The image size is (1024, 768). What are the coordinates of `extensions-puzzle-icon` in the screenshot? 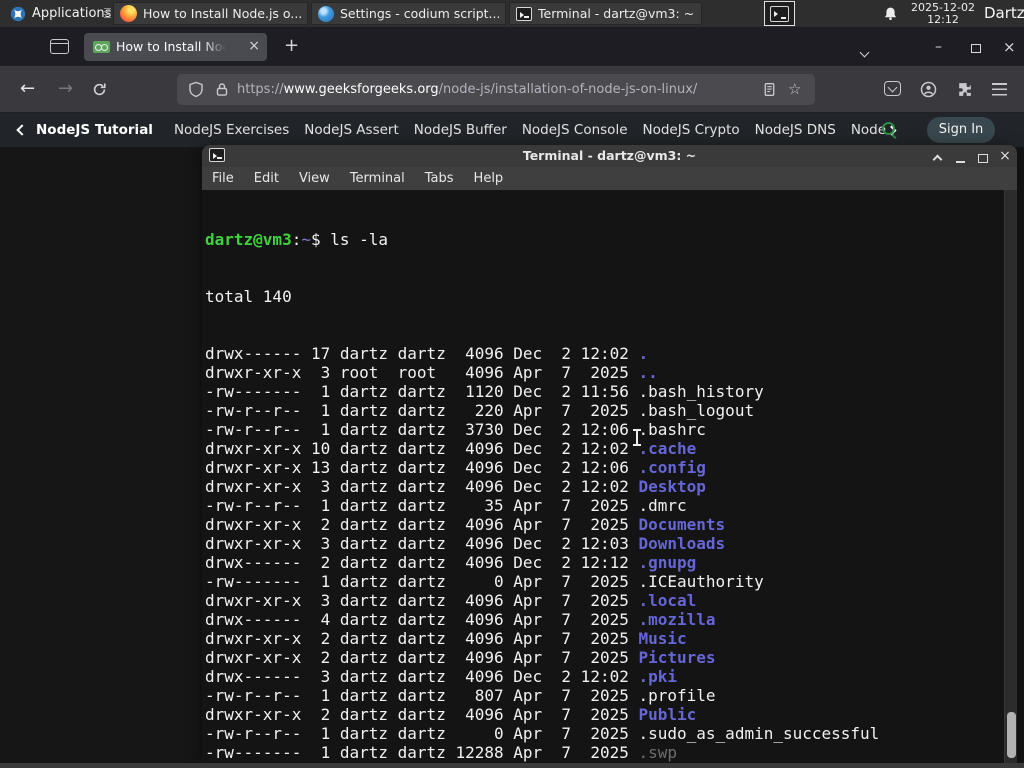 It's located at (964, 89).